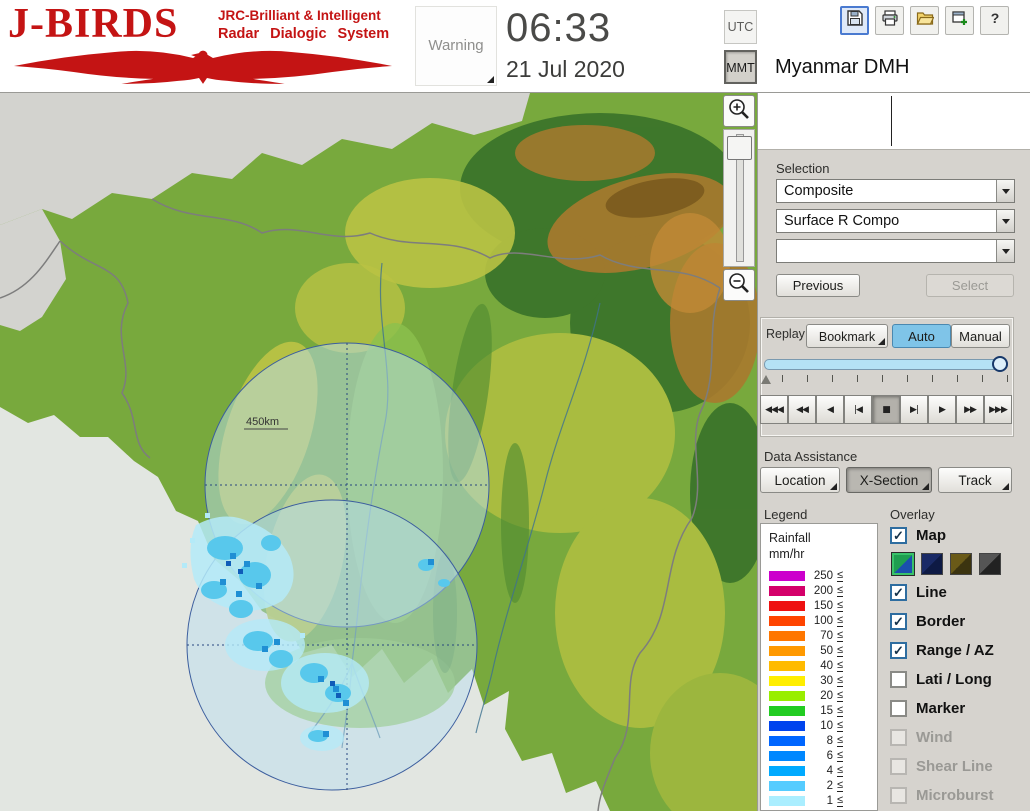 This screenshot has width=1030, height=811. What do you see at coordinates (823, 636) in the screenshot?
I see `legend-row: 70 ≤` at bounding box center [823, 636].